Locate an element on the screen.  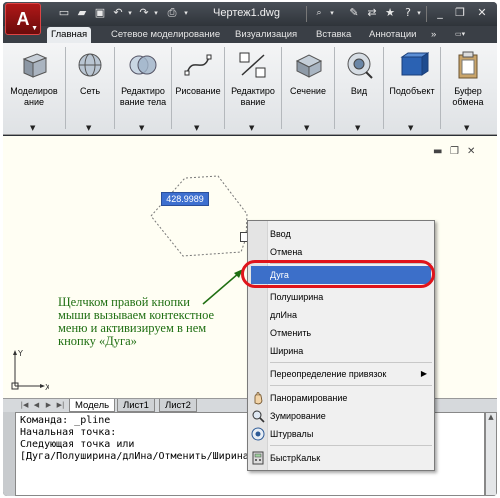
quick-access-dropdown-icon: ▾ is located at coordinates (186, 13).